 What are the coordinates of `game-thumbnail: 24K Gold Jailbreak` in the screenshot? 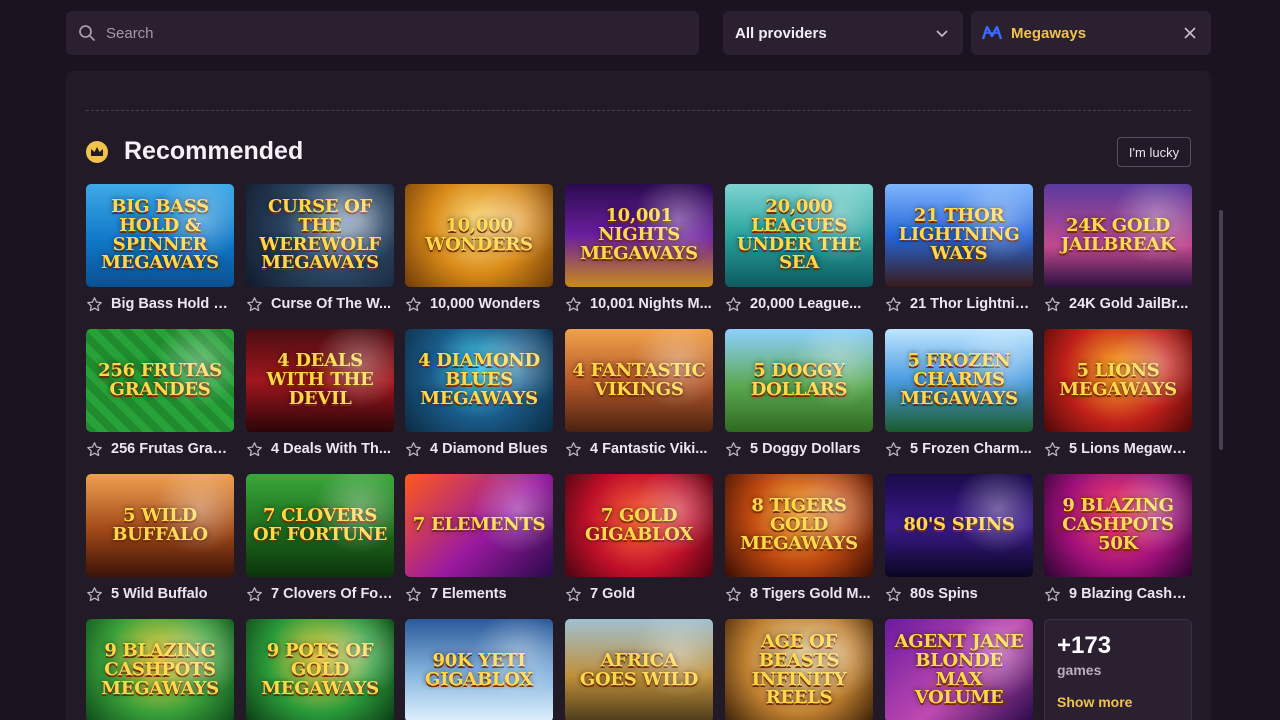 It's located at (1118, 235).